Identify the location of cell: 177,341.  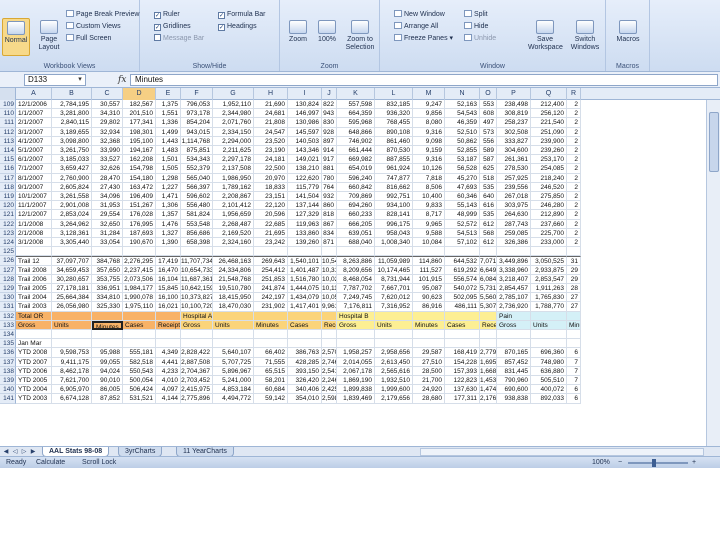
(139, 123).